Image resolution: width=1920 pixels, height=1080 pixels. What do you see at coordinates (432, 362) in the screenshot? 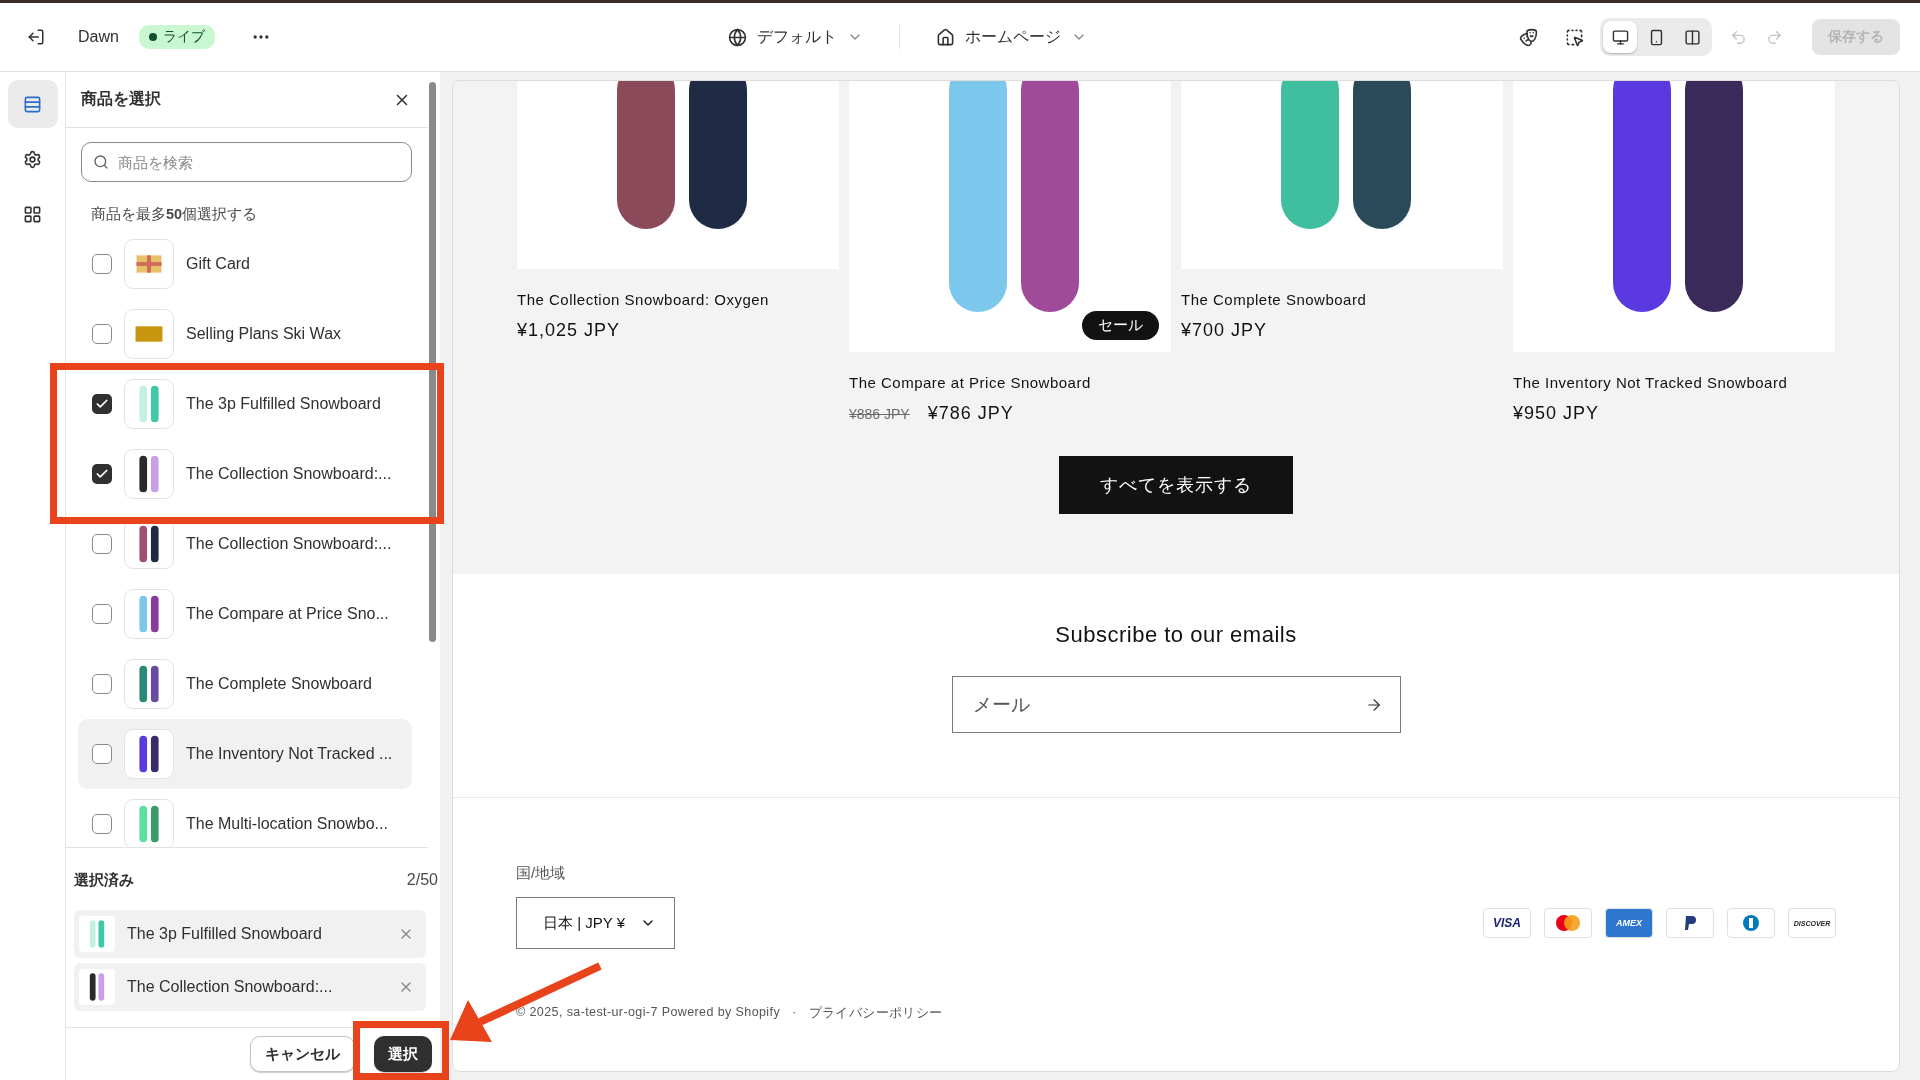
I see `scrollbar-thumb` at bounding box center [432, 362].